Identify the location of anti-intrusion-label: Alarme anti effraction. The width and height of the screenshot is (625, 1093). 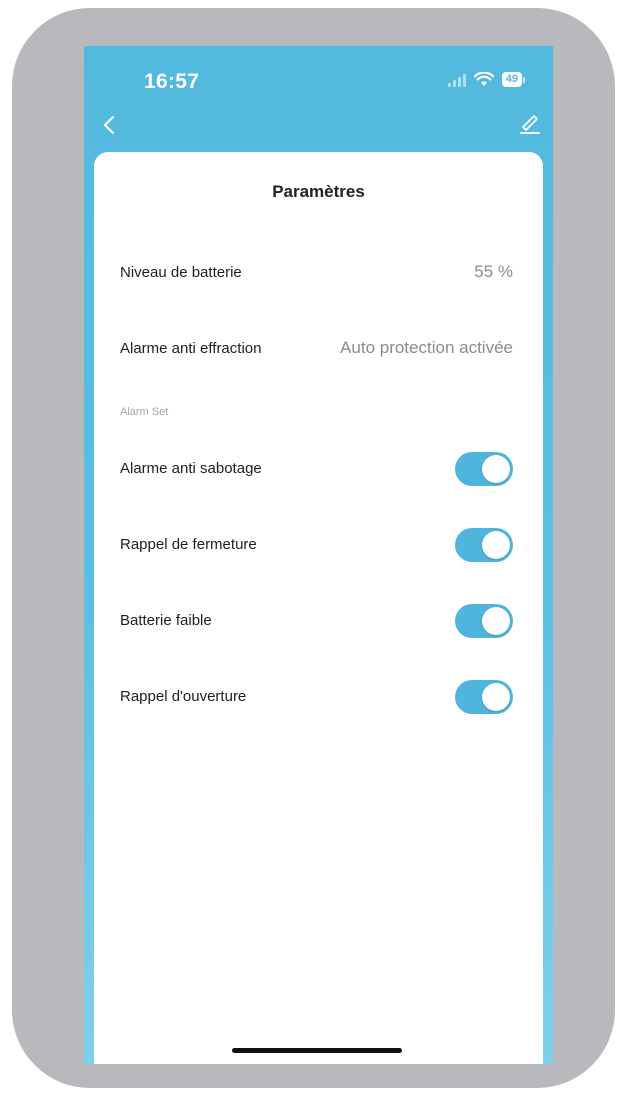
(191, 348).